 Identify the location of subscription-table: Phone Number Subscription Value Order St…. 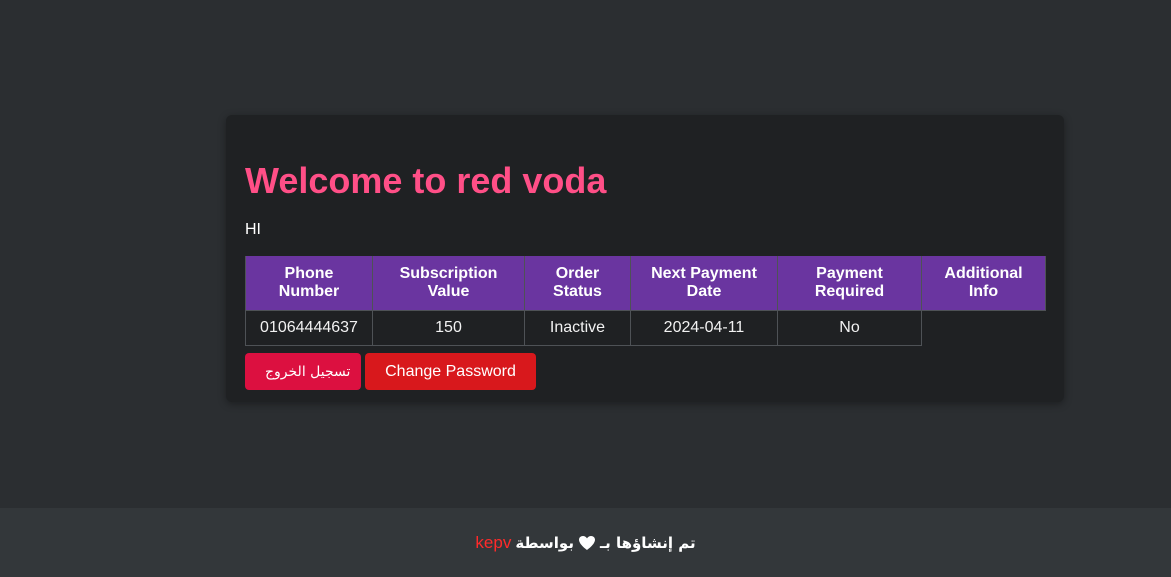
(645, 301).